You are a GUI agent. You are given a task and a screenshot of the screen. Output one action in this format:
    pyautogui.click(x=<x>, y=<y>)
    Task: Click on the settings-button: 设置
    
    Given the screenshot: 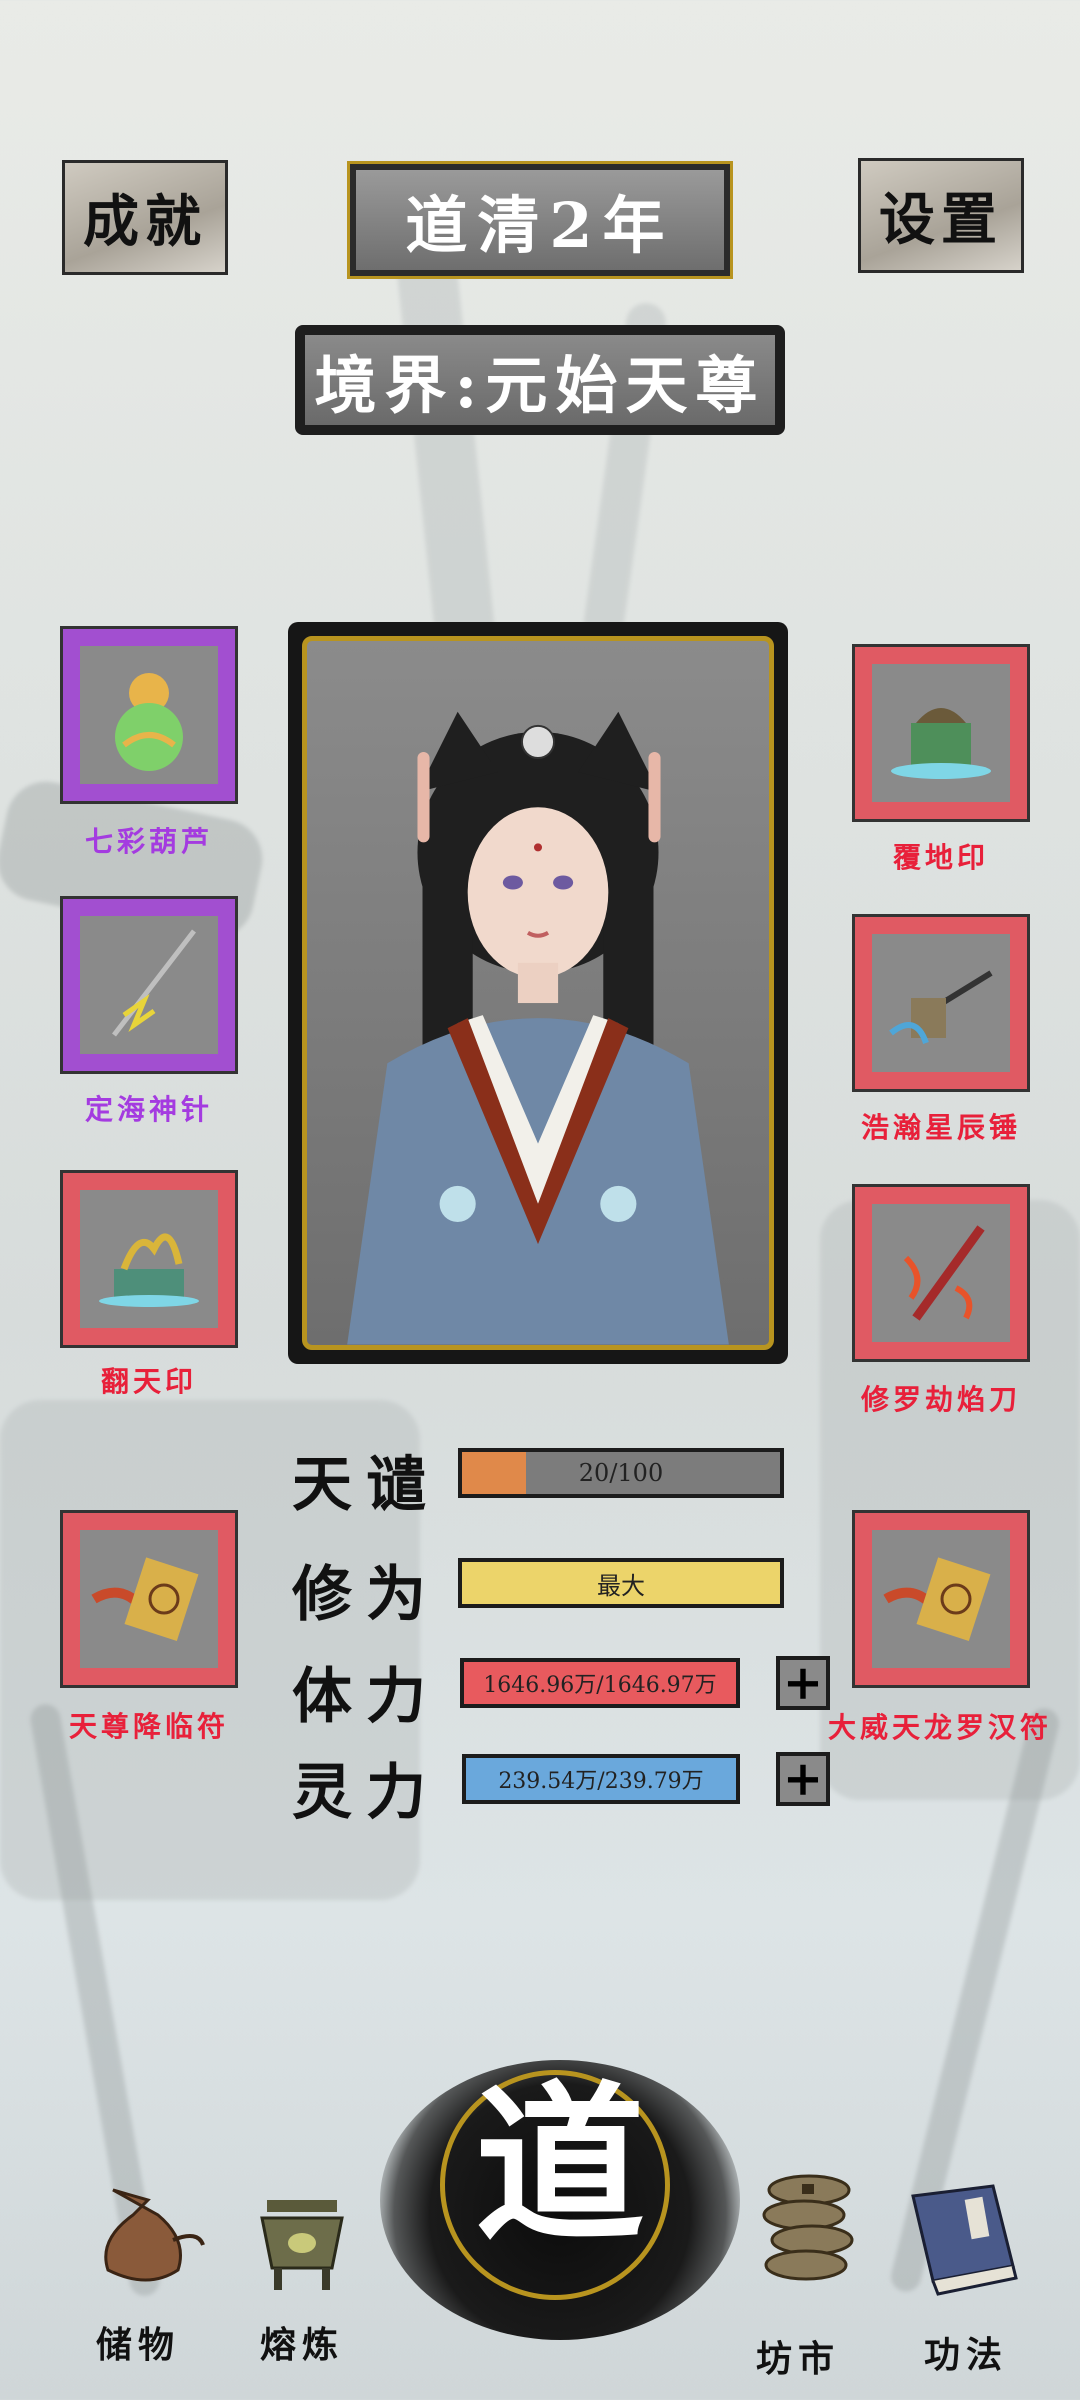 What is the action you would take?
    pyautogui.click(x=941, y=215)
    